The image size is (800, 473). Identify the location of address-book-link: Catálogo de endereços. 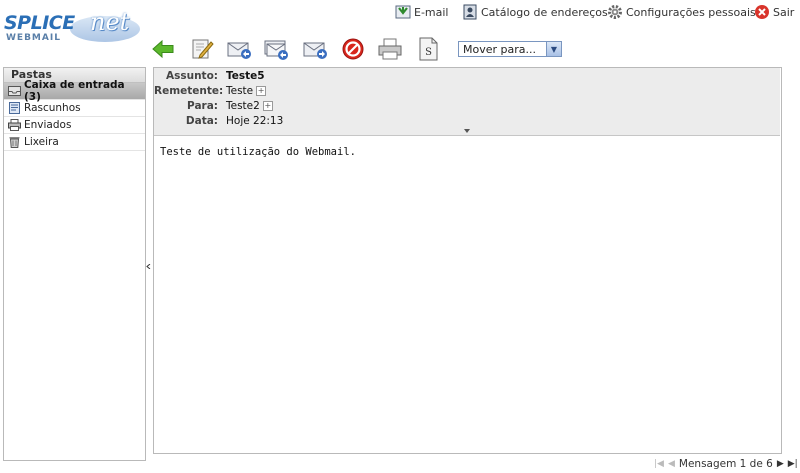
(535, 12).